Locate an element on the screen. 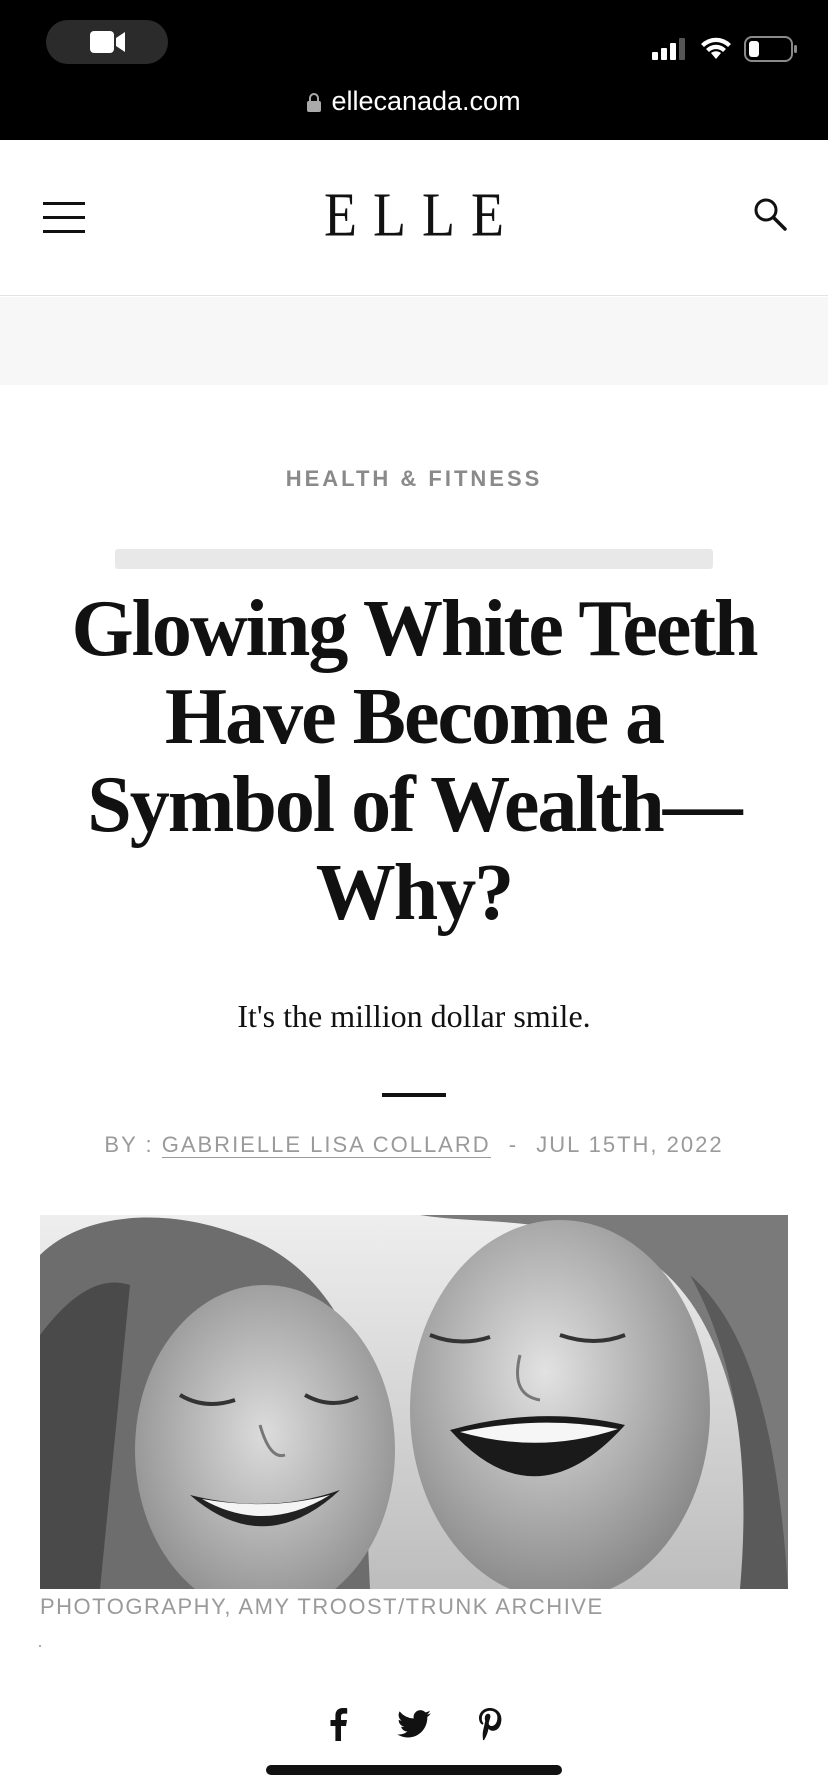 This screenshot has width=828, height=1792. video-camera-icon is located at coordinates (107, 42).